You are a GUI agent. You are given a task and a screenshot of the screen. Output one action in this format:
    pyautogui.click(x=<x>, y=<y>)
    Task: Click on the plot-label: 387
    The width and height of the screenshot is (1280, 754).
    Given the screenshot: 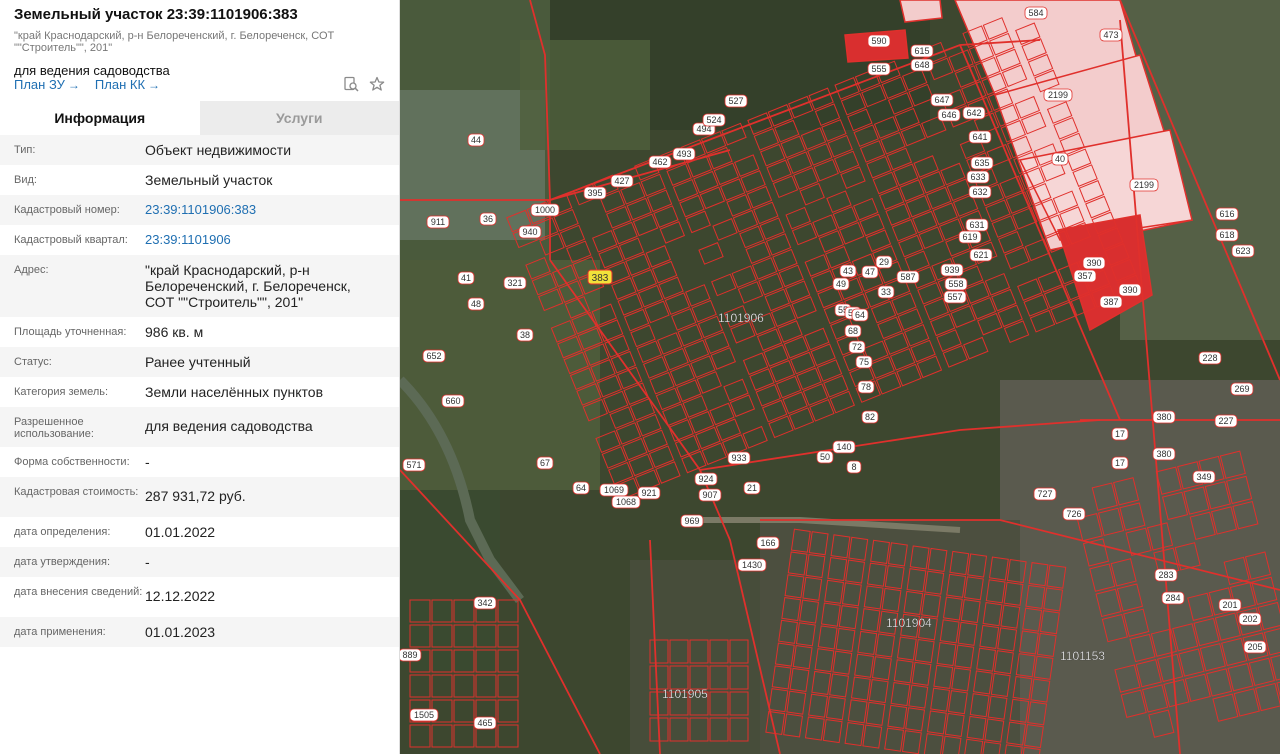 What is the action you would take?
    pyautogui.click(x=1111, y=302)
    